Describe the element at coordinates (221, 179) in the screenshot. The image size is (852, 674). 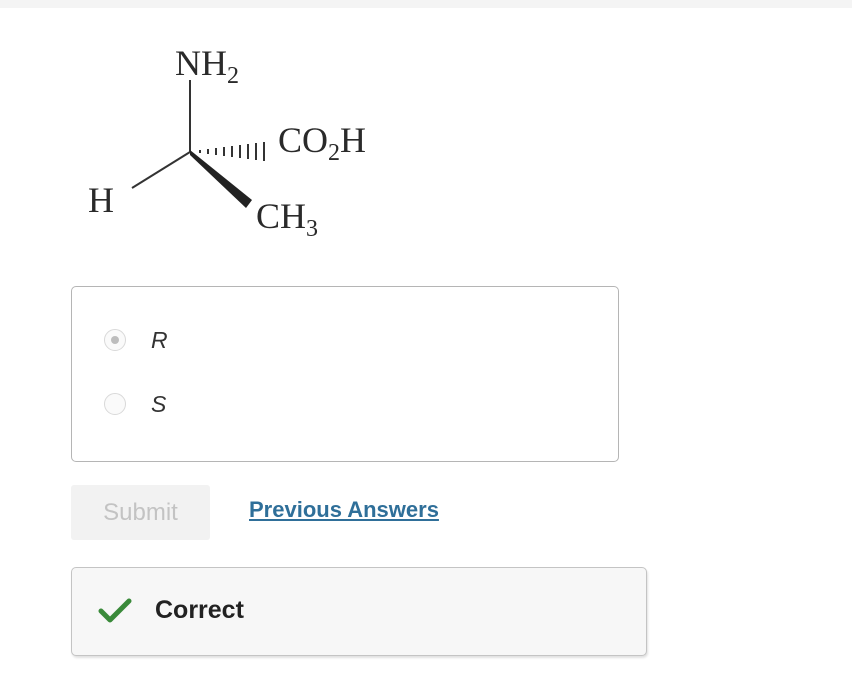
I see `wedge-bond` at that location.